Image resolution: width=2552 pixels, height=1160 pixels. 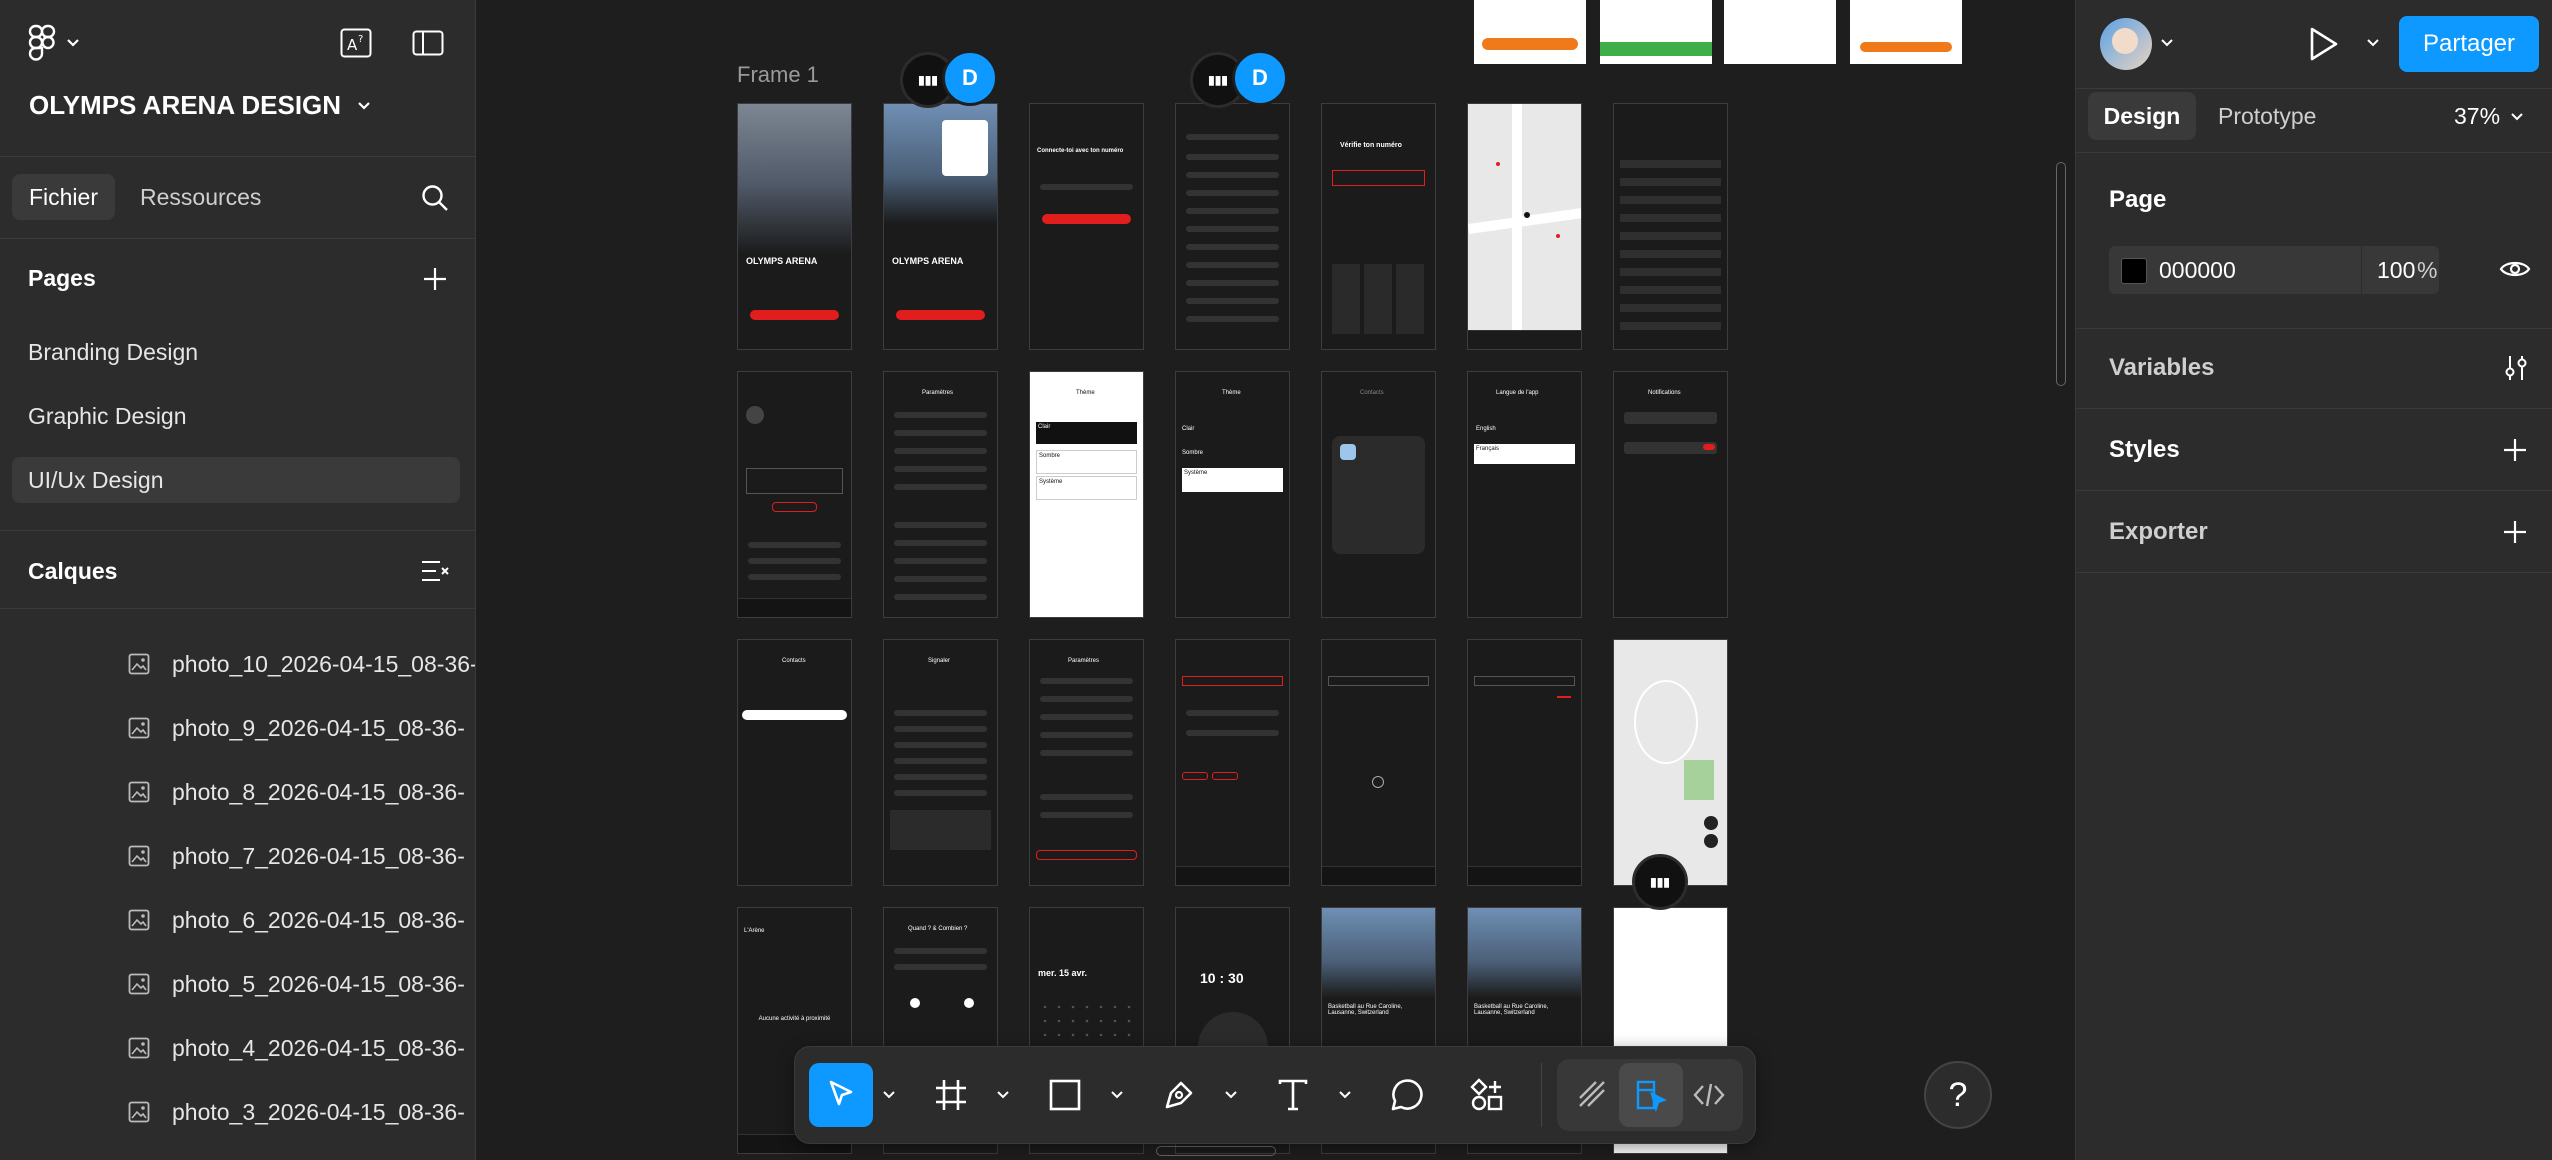 What do you see at coordinates (1232, 494) in the screenshot?
I see `screen-theme-dark: Thème Clair Sombre Système` at bounding box center [1232, 494].